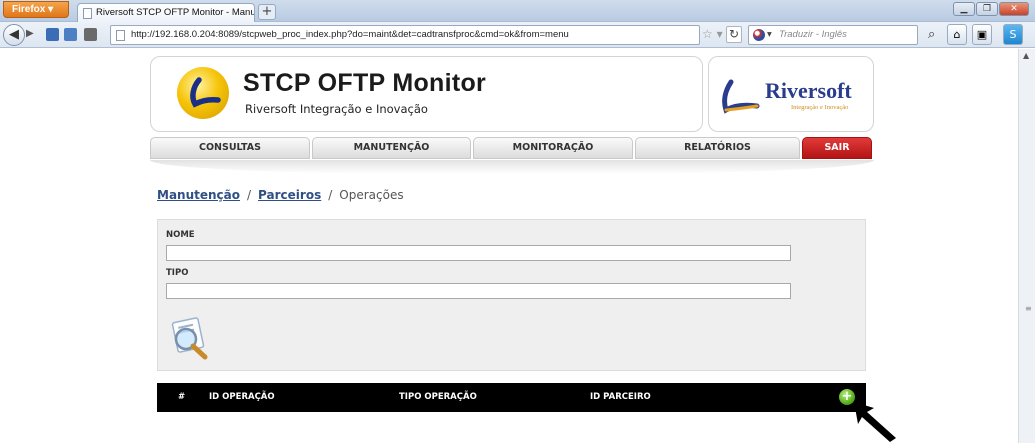 The image size is (1035, 443). Describe the element at coordinates (230, 148) in the screenshot. I see `menu-consultas: CONSULTAS` at that location.